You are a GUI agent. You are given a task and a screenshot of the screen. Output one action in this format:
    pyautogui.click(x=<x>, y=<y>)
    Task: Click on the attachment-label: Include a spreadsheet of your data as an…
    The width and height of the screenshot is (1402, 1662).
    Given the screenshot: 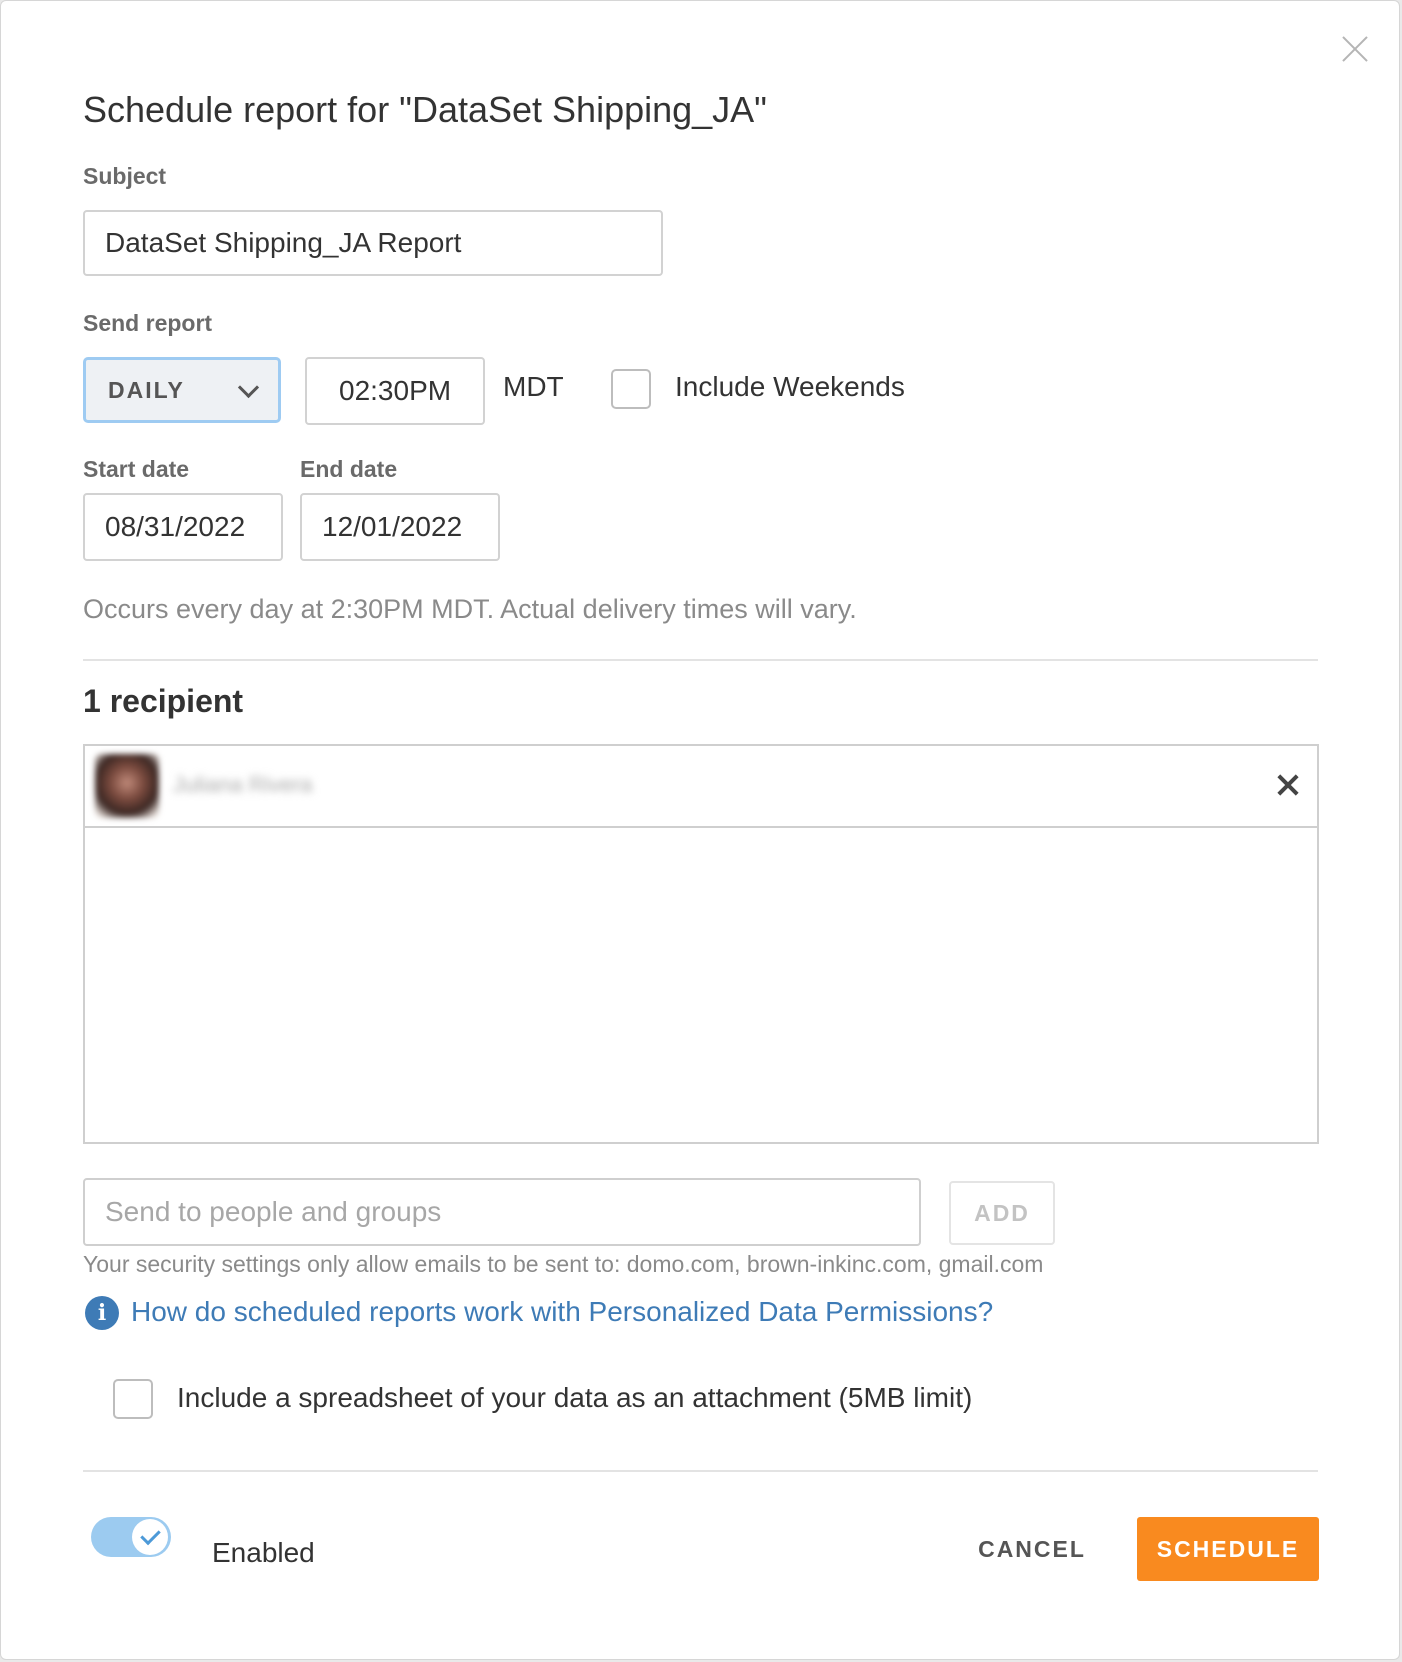 What is the action you would take?
    pyautogui.click(x=575, y=1397)
    